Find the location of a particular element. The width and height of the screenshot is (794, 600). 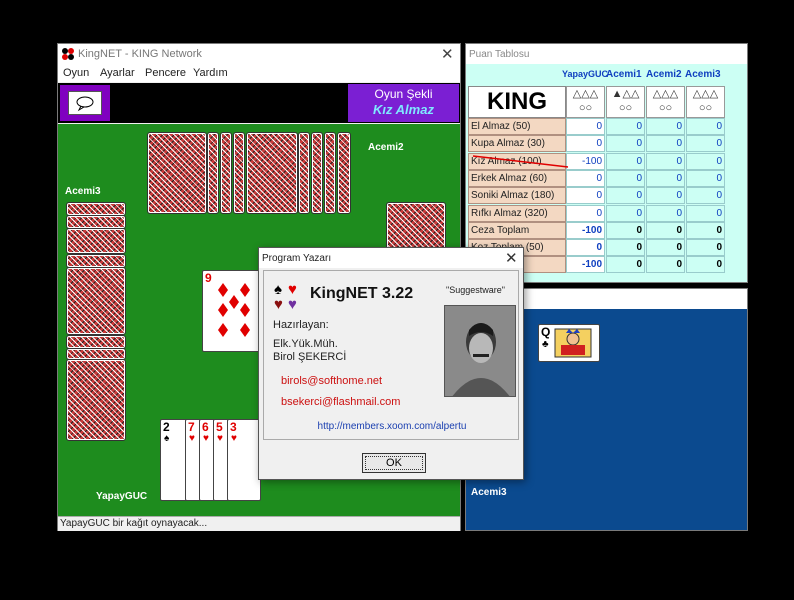

club-suit-icon: ♣ is located at coordinates (545, 344).